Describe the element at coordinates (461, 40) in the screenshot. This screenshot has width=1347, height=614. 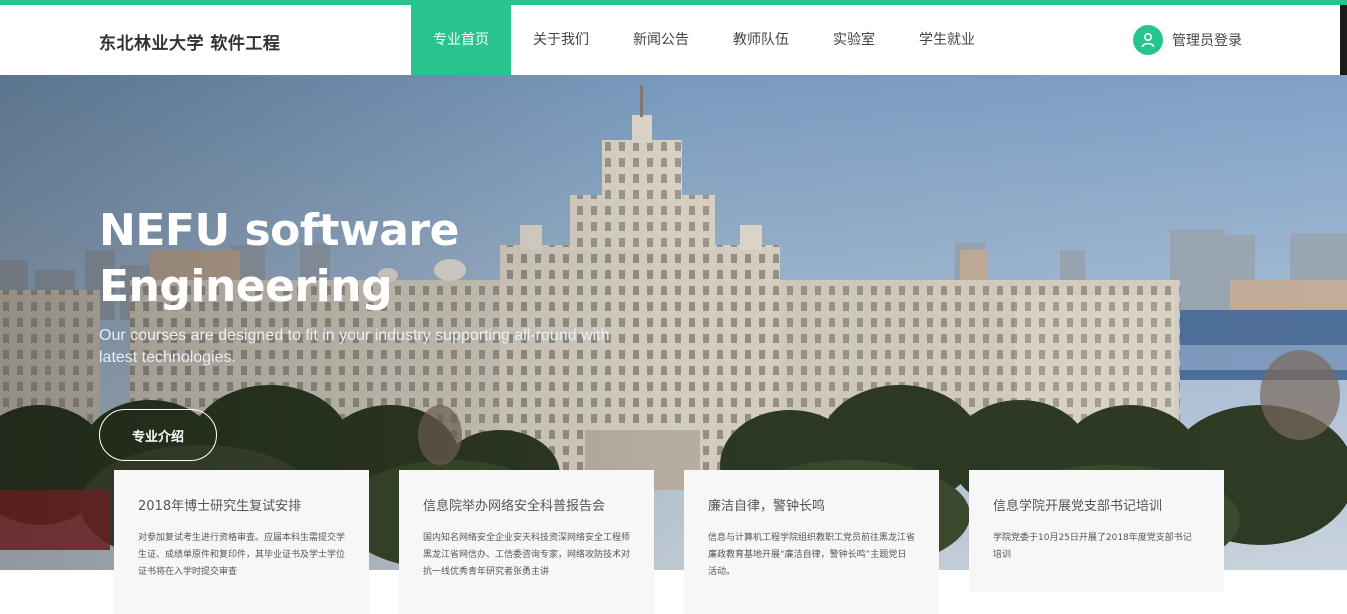
I see `nav-home: 专业首页` at that location.